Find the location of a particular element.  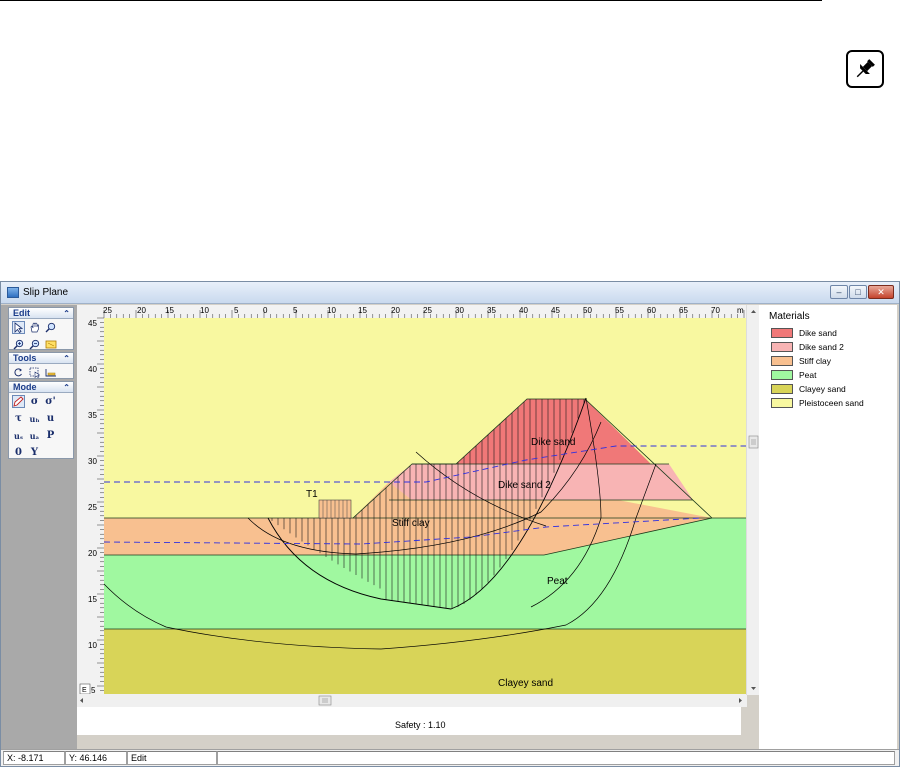

maximize-icon: □ is located at coordinates (858, 292).